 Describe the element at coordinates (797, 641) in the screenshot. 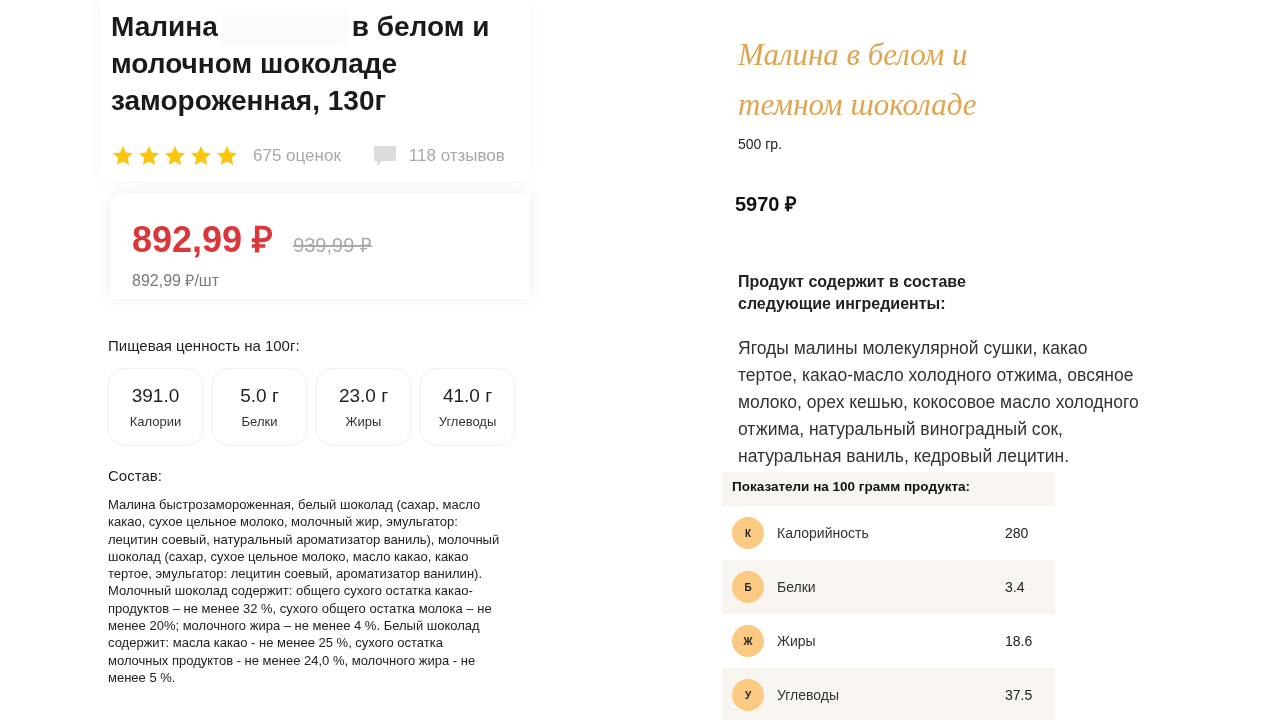

I see `nutrient-name: Жиры` at that location.